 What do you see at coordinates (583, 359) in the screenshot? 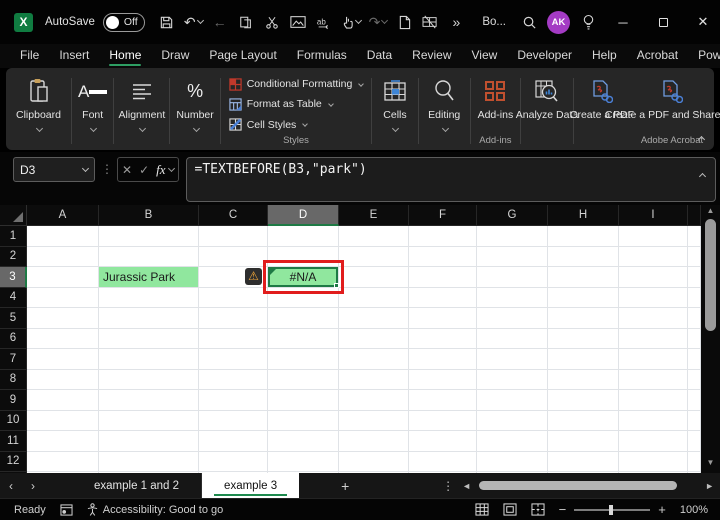
I see `cell-h7` at bounding box center [583, 359].